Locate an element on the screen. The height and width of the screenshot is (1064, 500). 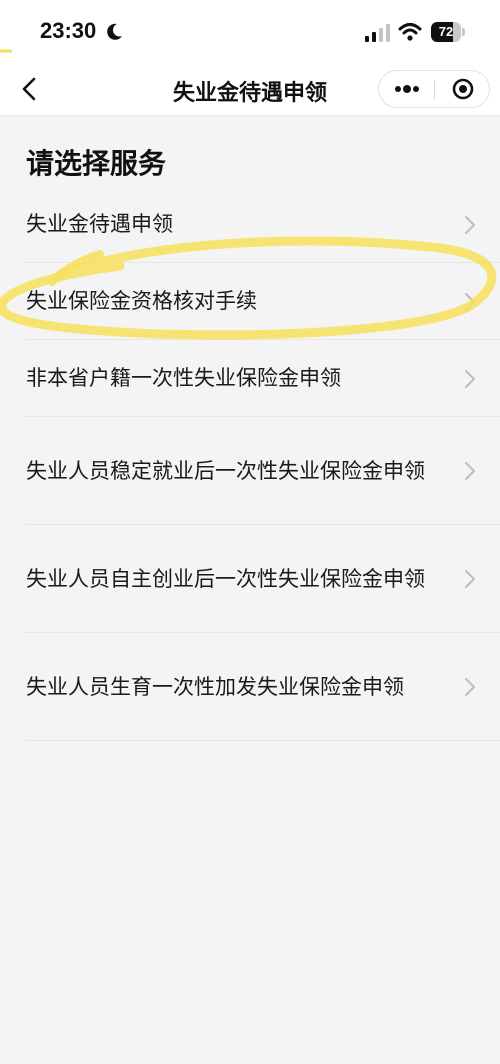
highlight-annotation-tick is located at coordinates (6, 51).